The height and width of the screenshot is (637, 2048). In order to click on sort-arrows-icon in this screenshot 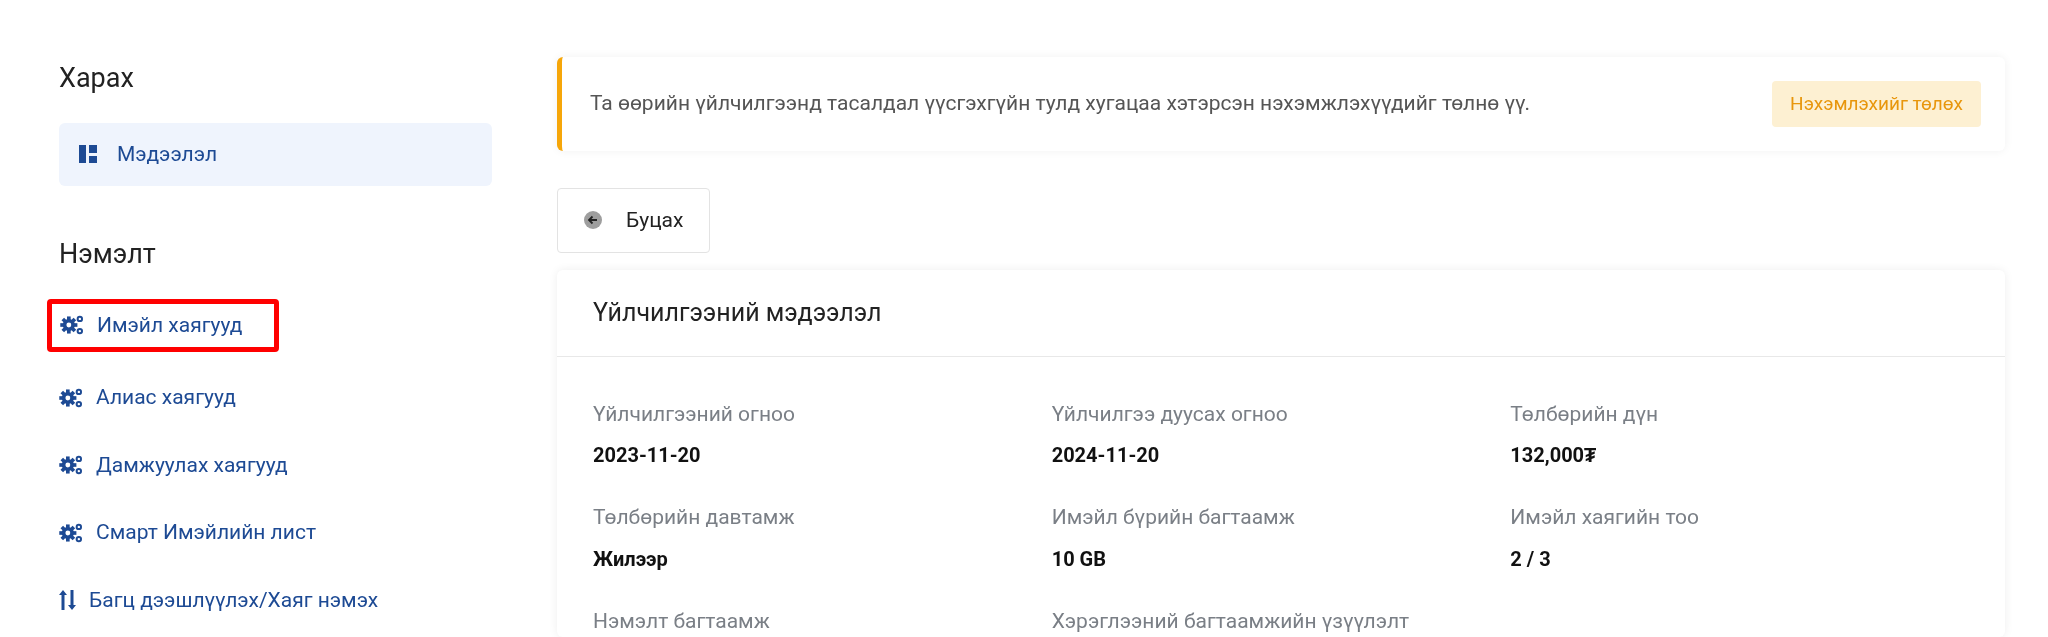, I will do `click(68, 600)`.